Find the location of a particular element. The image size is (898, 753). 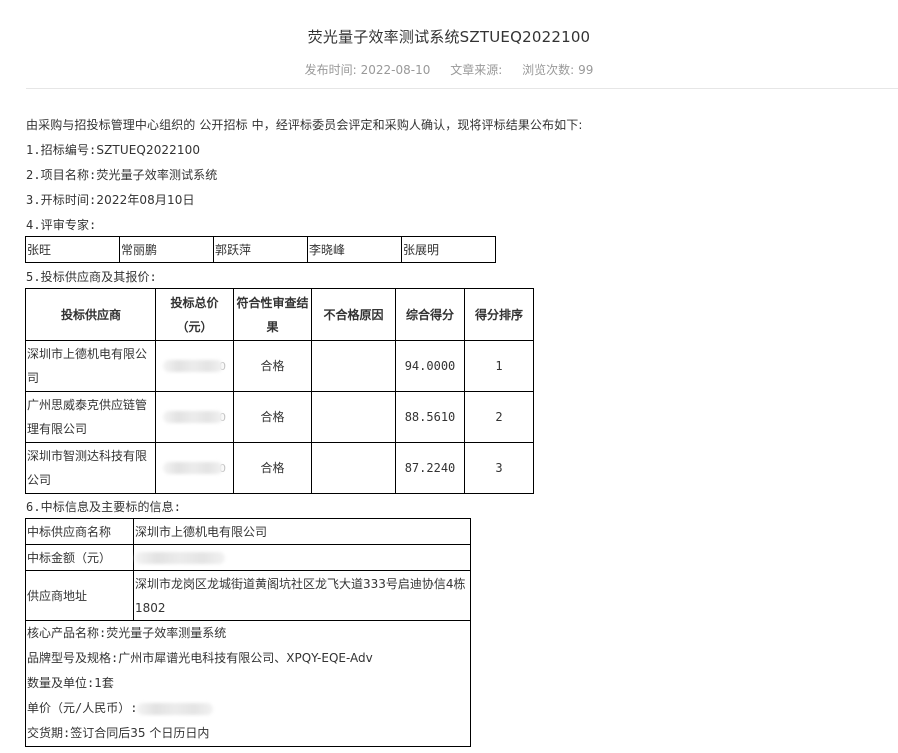

source-info: 文章来源: is located at coordinates (476, 70).